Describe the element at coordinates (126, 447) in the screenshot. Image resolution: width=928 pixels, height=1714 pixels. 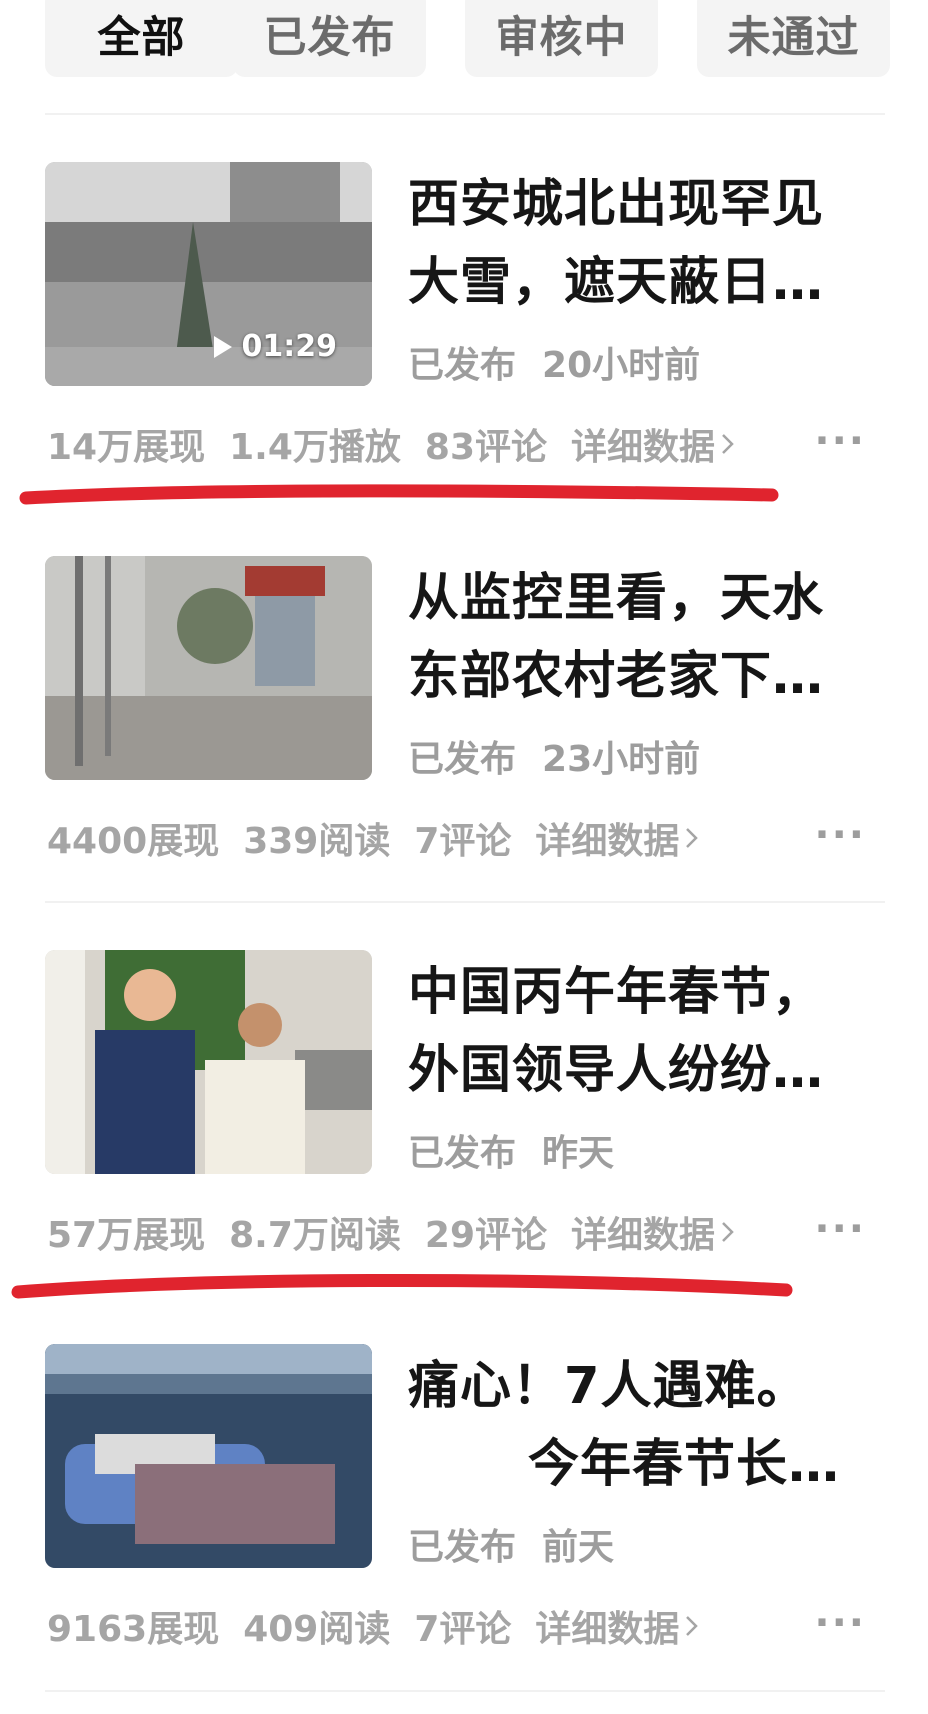
I see `impressions-stat: 14万展现` at that location.